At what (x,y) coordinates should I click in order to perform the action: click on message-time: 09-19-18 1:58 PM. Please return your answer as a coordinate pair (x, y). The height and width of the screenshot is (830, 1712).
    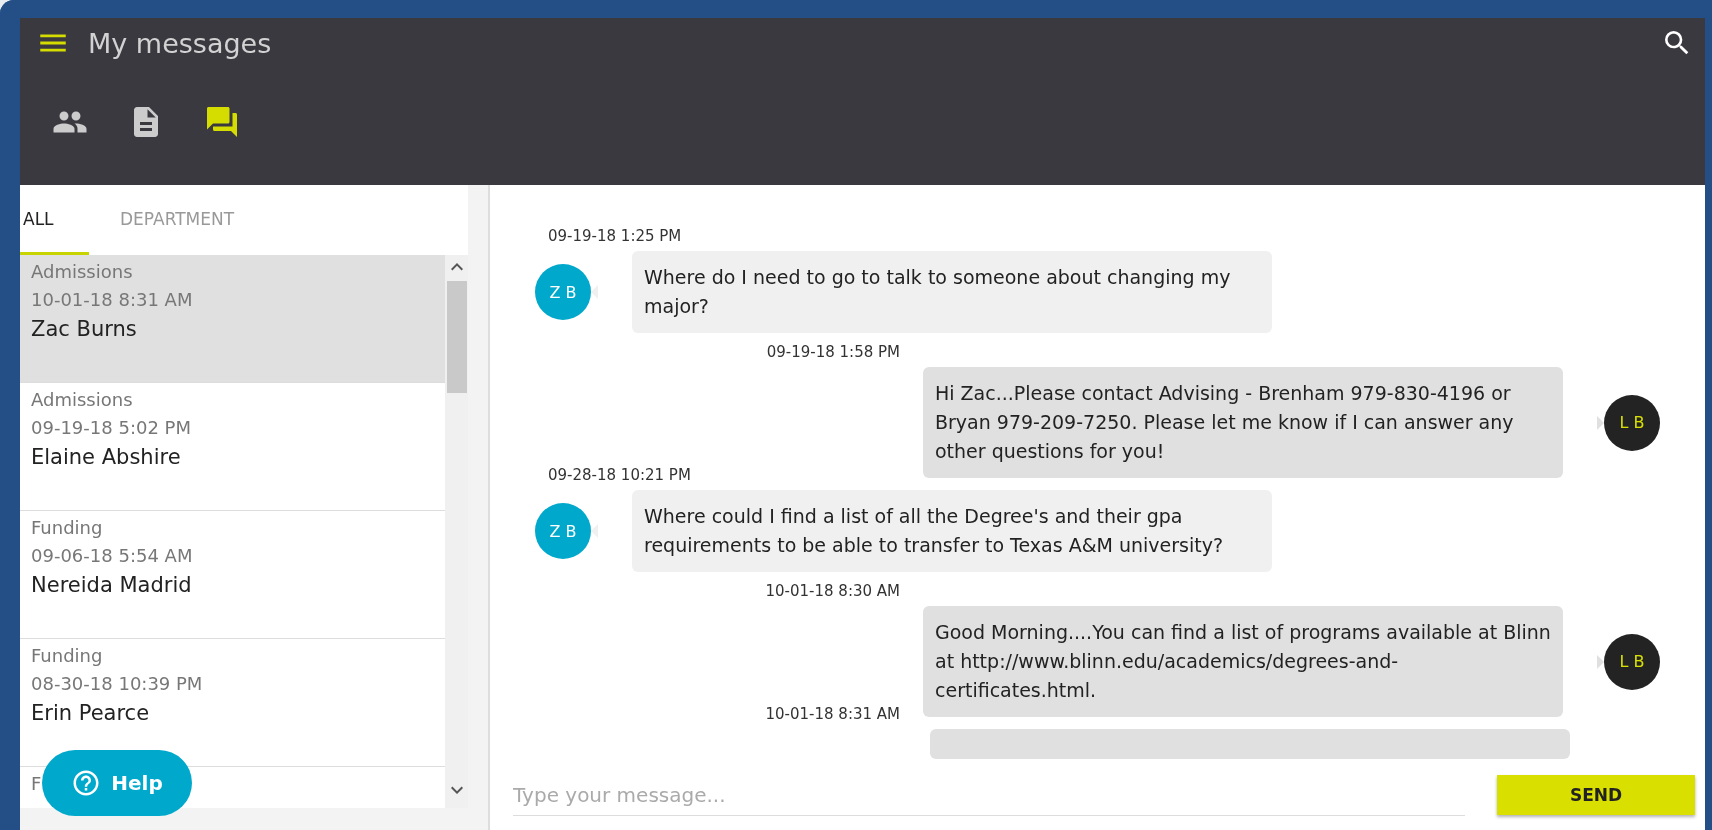
    Looking at the image, I should click on (833, 352).